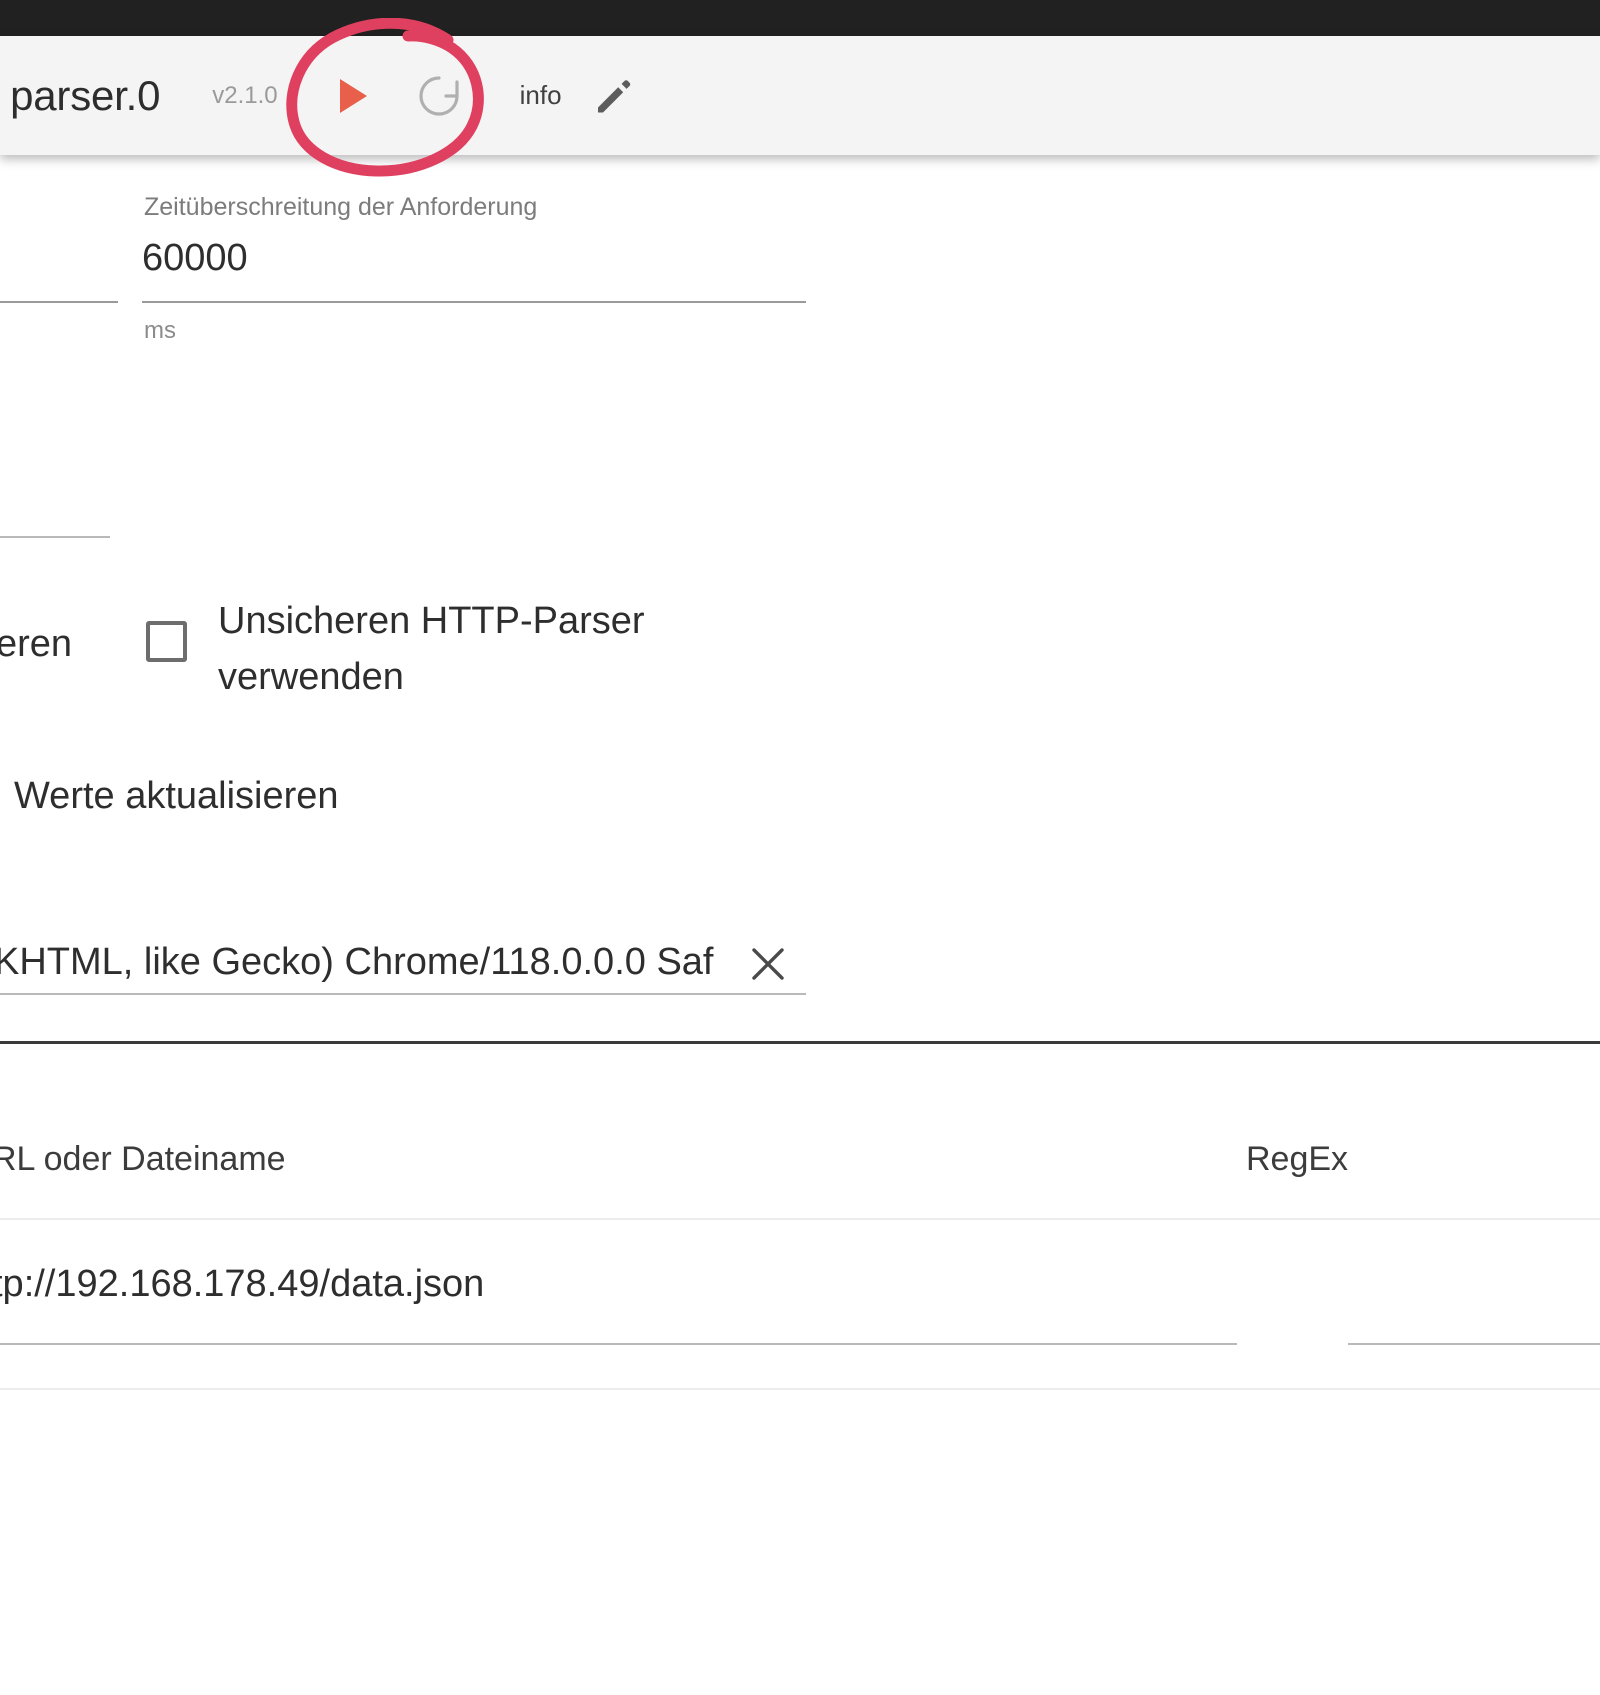  I want to click on request-timeout-label: Zeitüberschreitung der Anforderung, so click(341, 207).